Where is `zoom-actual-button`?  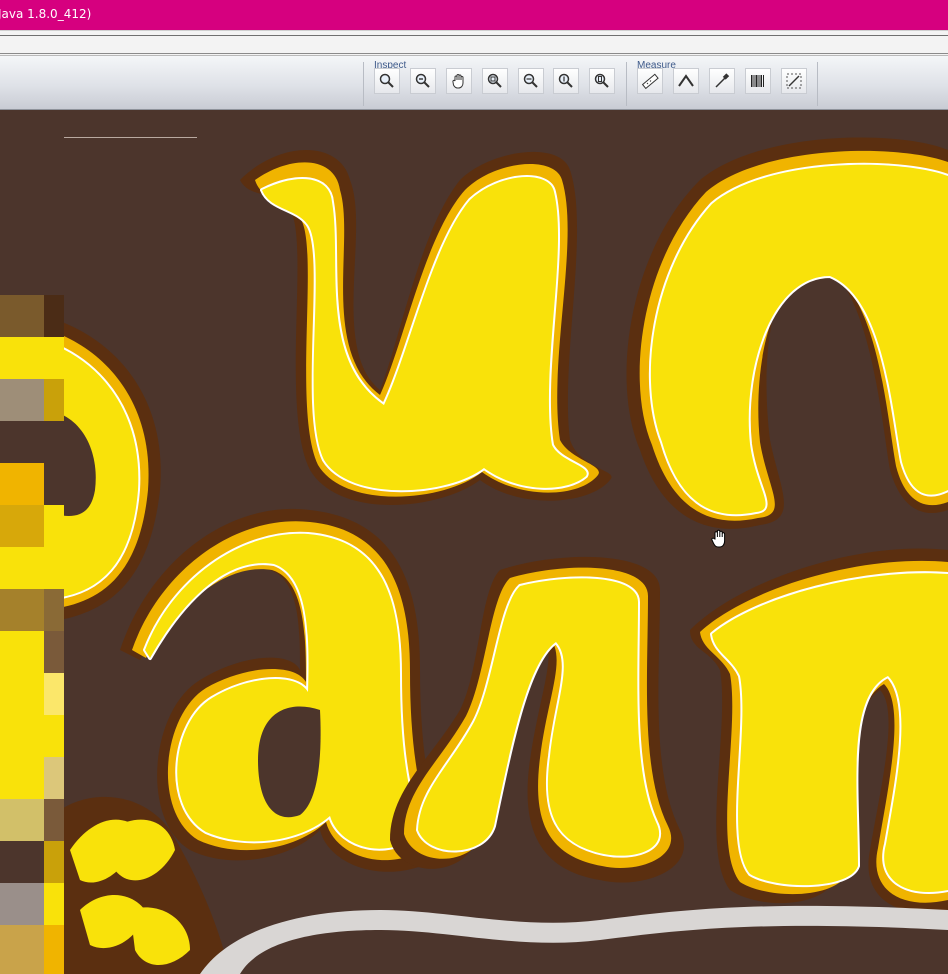
zoom-actual-button is located at coordinates (495, 81).